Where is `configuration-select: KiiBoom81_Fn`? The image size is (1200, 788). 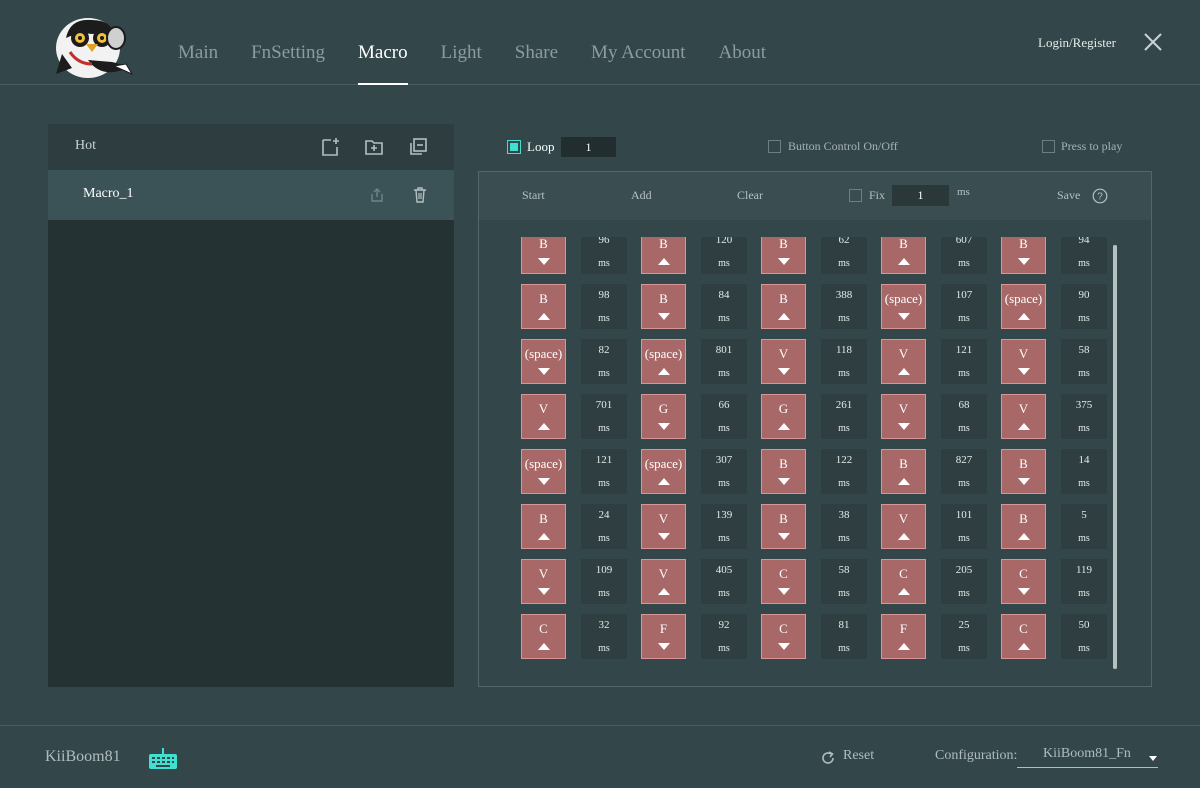 configuration-select: KiiBoom81_Fn is located at coordinates (1087, 756).